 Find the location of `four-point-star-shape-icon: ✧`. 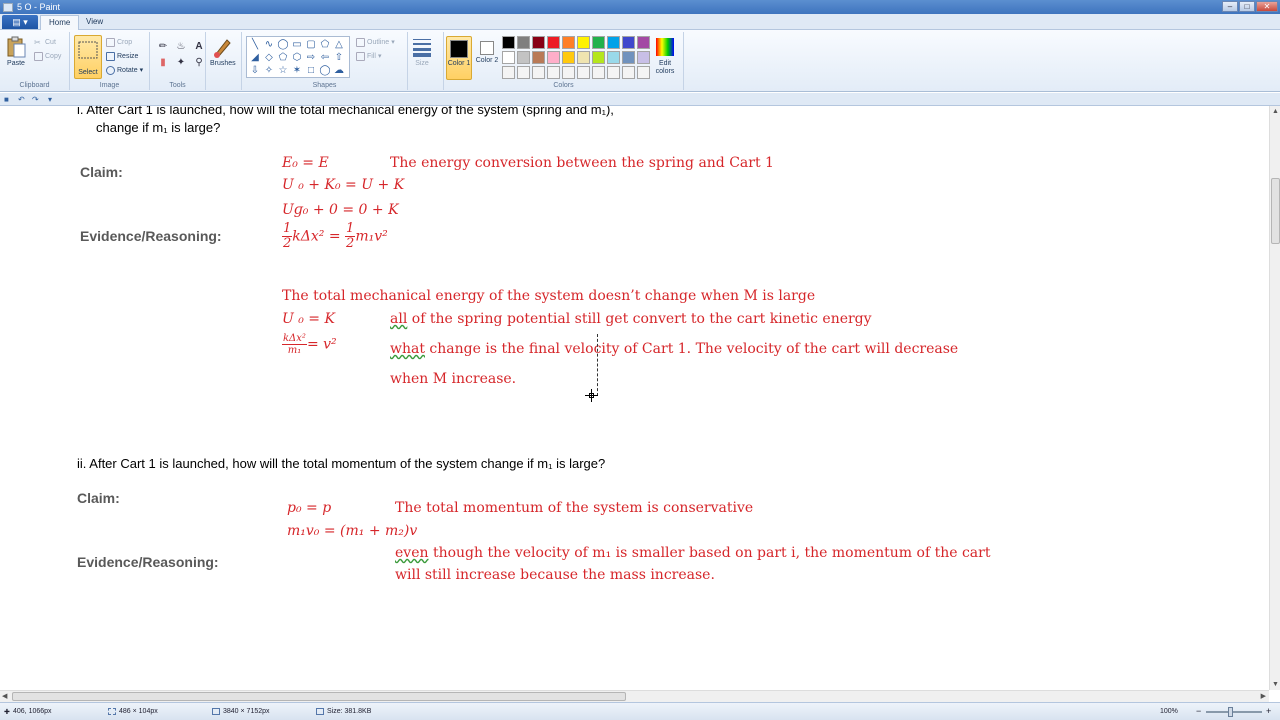

four-point-star-shape-icon: ✧ is located at coordinates (269, 70).